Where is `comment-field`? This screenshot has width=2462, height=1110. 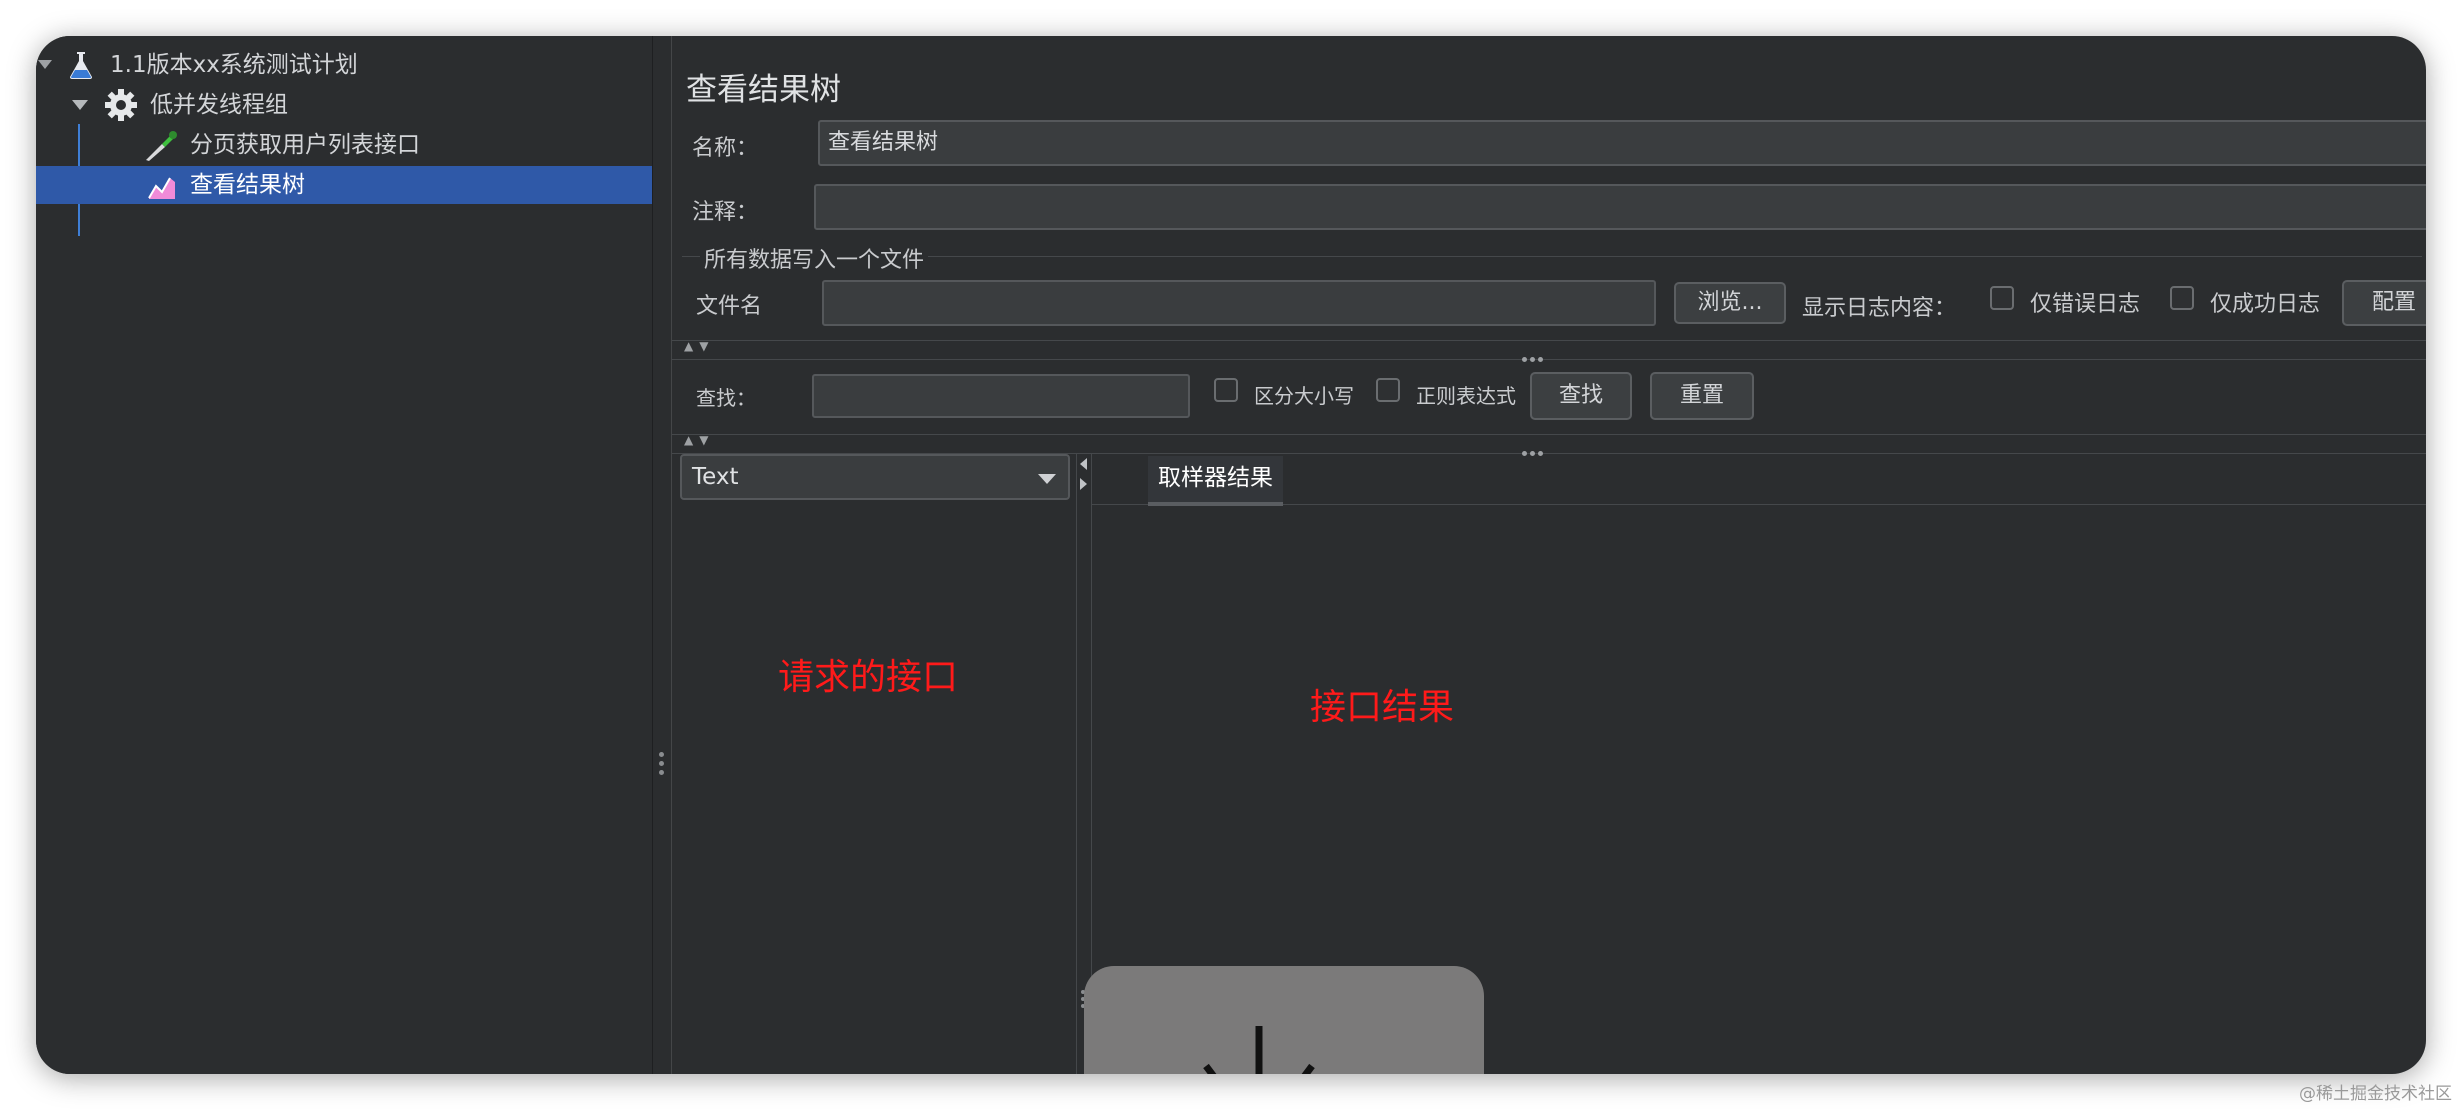
comment-field is located at coordinates (1620, 207).